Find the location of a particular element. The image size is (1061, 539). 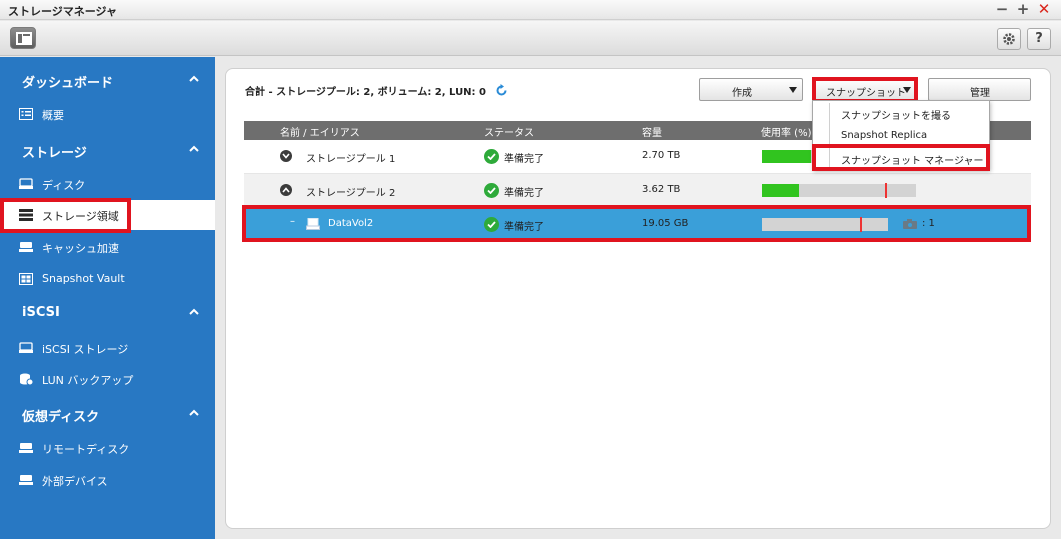

summary: 合計 - ストレージプール: 2, ボリューム: 2, LUN: 0 is located at coordinates (376, 90).